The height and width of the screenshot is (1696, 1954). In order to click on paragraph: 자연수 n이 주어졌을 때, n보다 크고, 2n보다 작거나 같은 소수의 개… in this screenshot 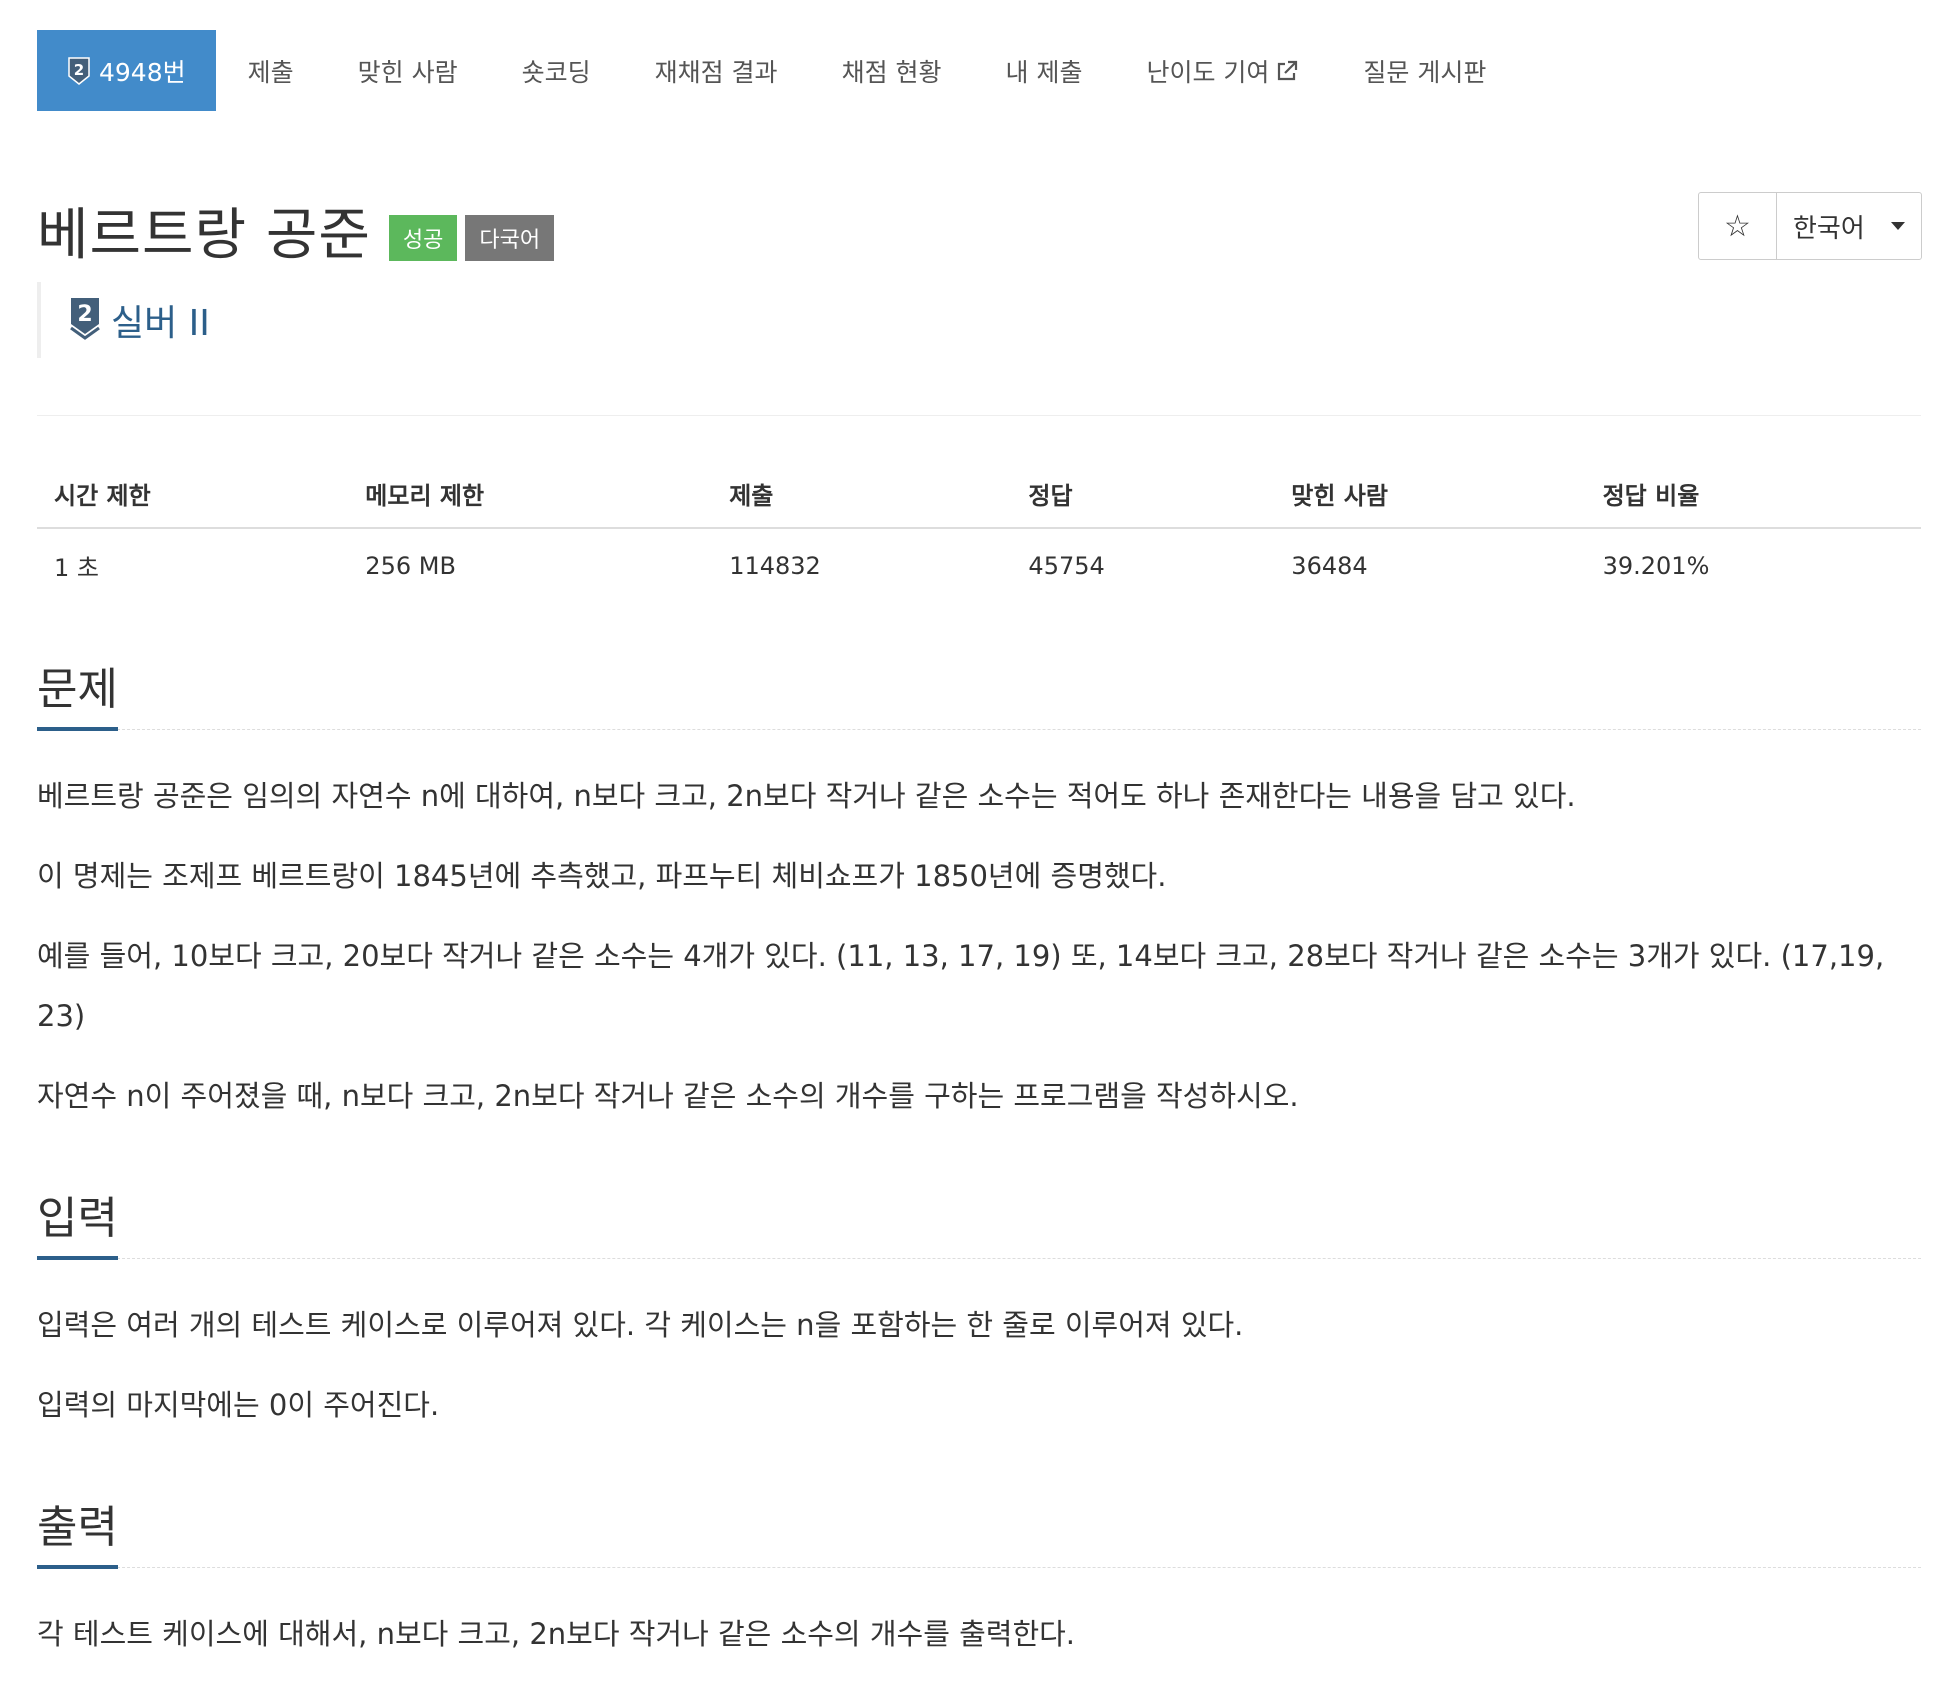, I will do `click(668, 1096)`.